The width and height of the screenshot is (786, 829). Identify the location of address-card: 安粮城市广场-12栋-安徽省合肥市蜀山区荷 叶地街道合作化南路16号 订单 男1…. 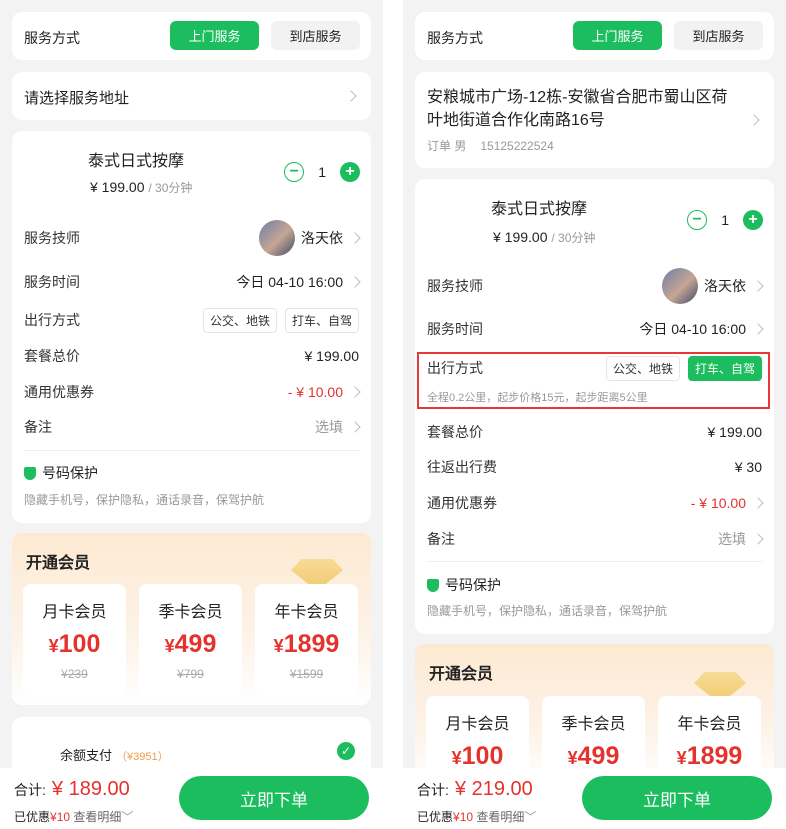
(594, 120).